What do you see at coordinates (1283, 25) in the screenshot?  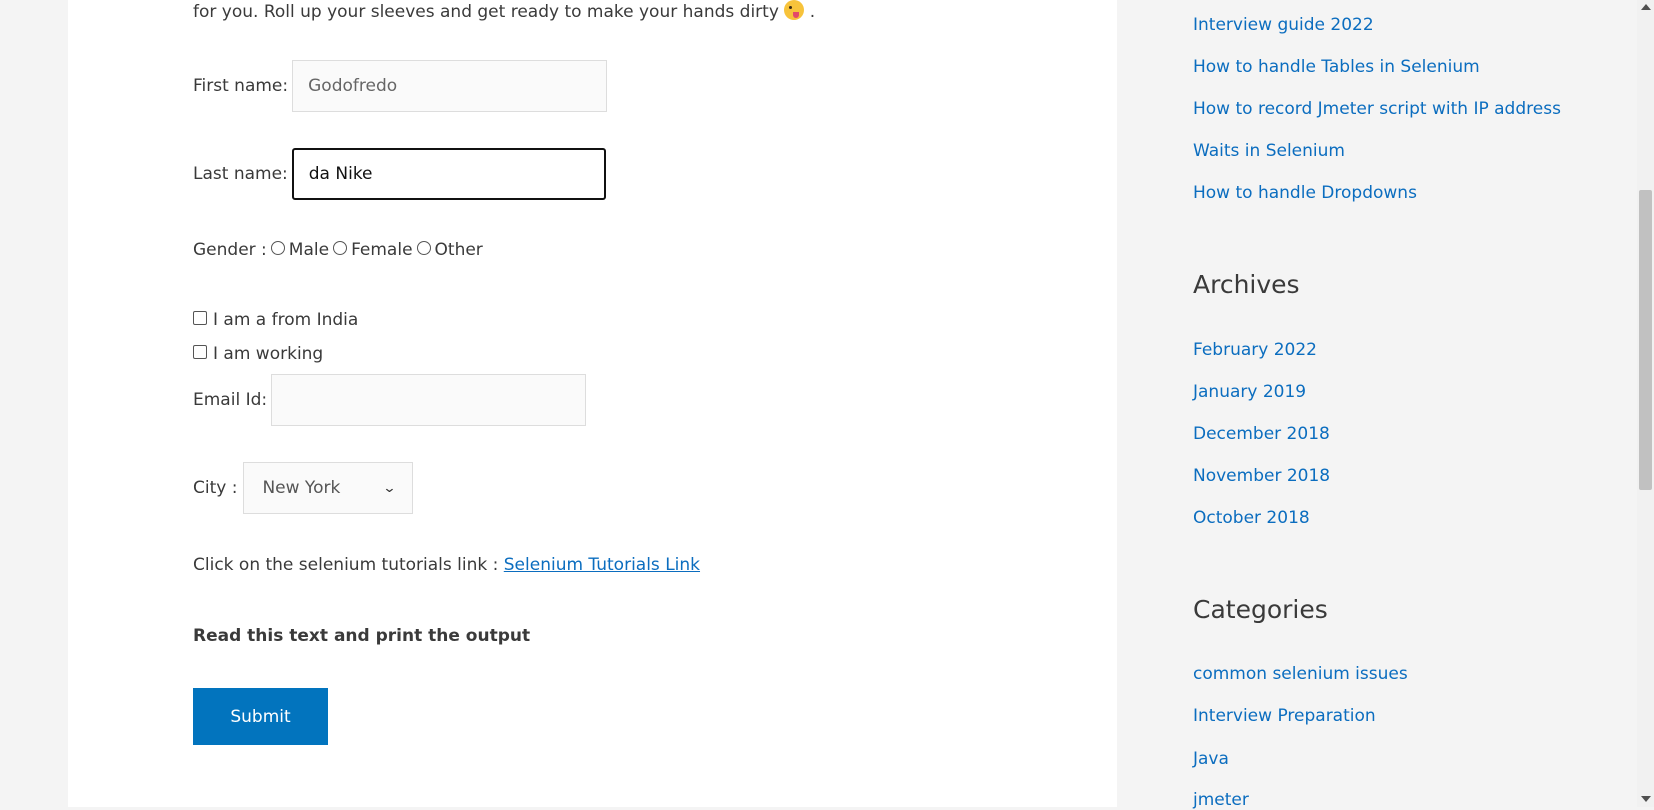 I see `recent-post-link: Interview guide 2022` at bounding box center [1283, 25].